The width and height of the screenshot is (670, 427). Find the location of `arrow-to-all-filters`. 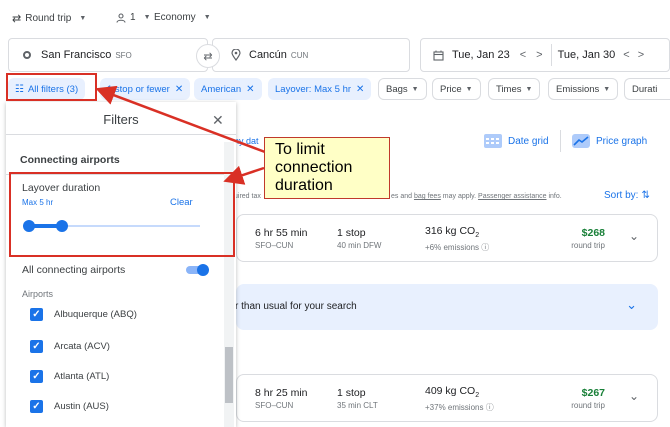

arrow-to-all-filters is located at coordinates (180, 119).